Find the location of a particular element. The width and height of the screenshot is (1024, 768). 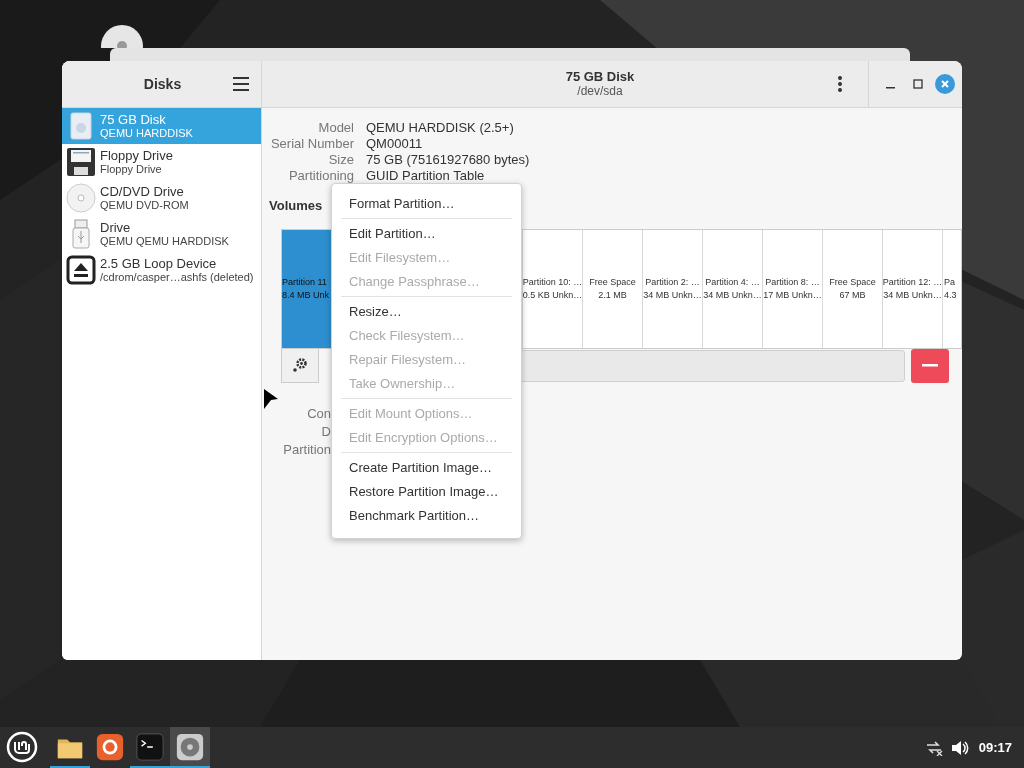

window-title: 75 GB Disk is located at coordinates (600, 76).